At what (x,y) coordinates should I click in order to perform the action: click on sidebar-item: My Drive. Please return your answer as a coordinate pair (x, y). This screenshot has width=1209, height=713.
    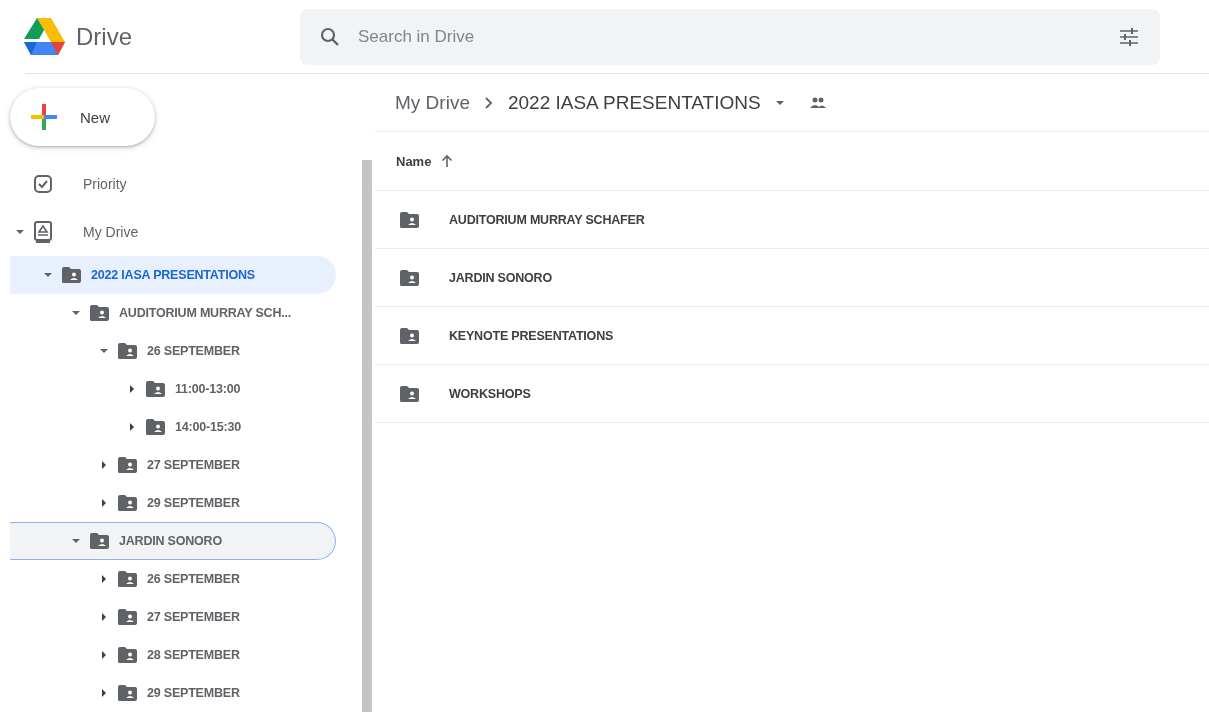
    Looking at the image, I should click on (173, 232).